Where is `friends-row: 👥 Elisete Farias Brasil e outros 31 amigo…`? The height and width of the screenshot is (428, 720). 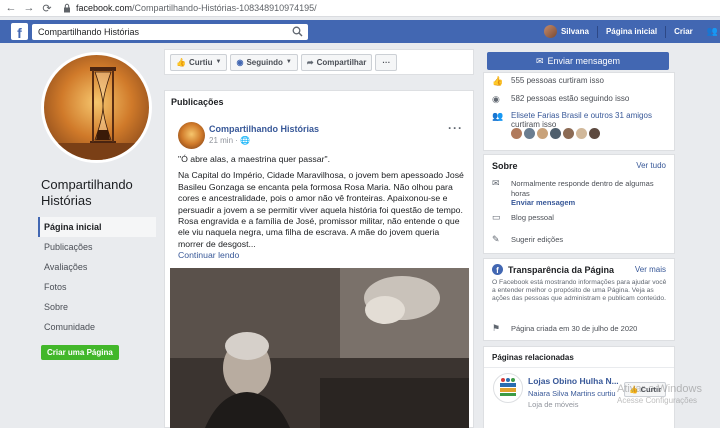
friends-row: 👥 Elisete Farias Brasil e outros 31 amigo… is located at coordinates (572, 120).